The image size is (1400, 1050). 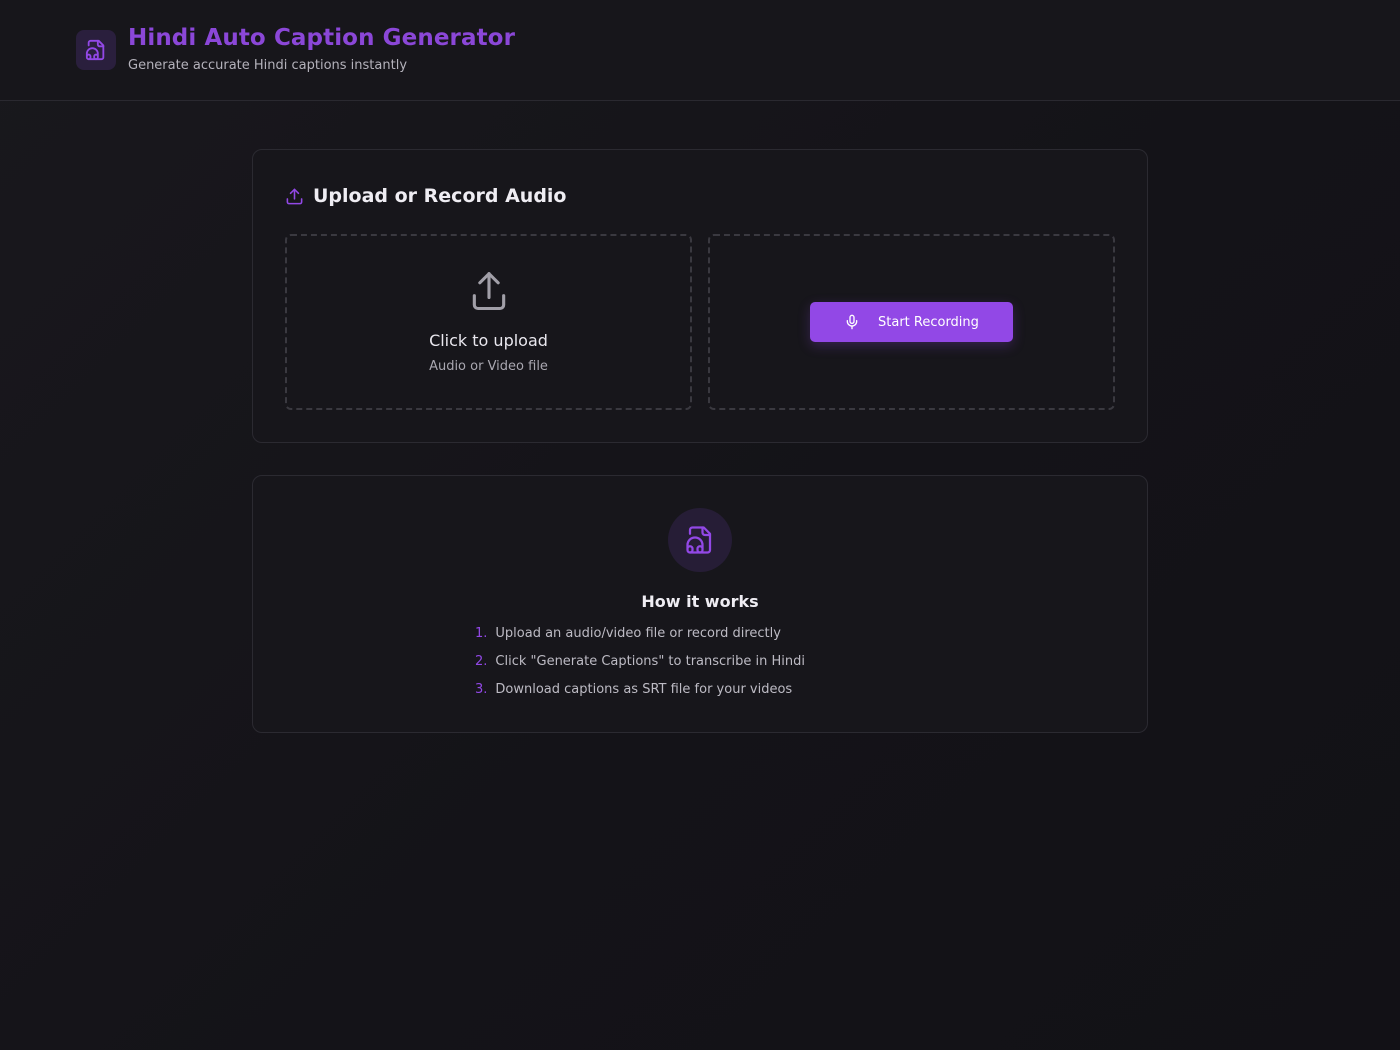 I want to click on how-it-works-title: How it works, so click(x=700, y=601).